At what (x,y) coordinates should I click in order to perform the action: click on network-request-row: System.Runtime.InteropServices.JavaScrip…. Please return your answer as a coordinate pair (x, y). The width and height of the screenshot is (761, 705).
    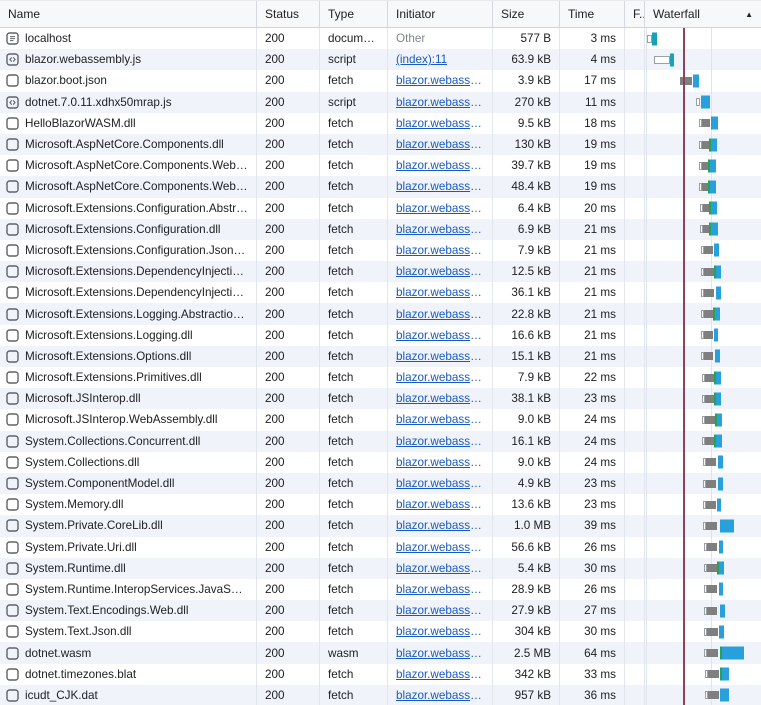
    Looking at the image, I should click on (380, 589).